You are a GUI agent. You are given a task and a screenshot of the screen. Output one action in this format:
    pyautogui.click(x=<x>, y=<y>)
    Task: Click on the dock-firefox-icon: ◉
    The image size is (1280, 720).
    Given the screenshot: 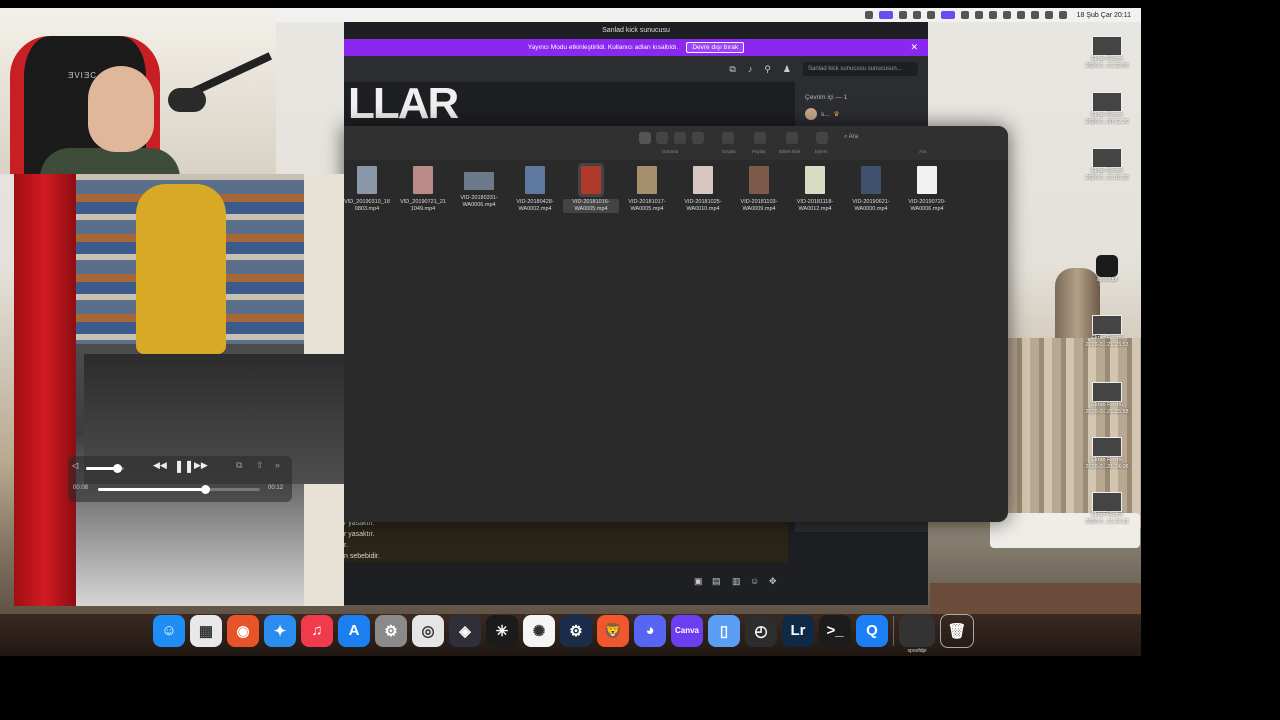 What is the action you would take?
    pyautogui.click(x=243, y=630)
    